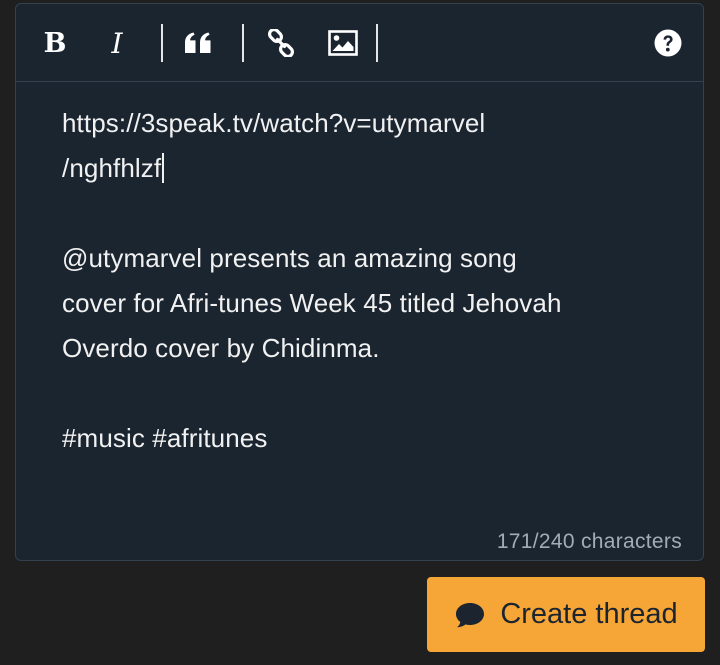 Image resolution: width=720 pixels, height=665 pixels. I want to click on speech-bubble-icon, so click(470, 615).